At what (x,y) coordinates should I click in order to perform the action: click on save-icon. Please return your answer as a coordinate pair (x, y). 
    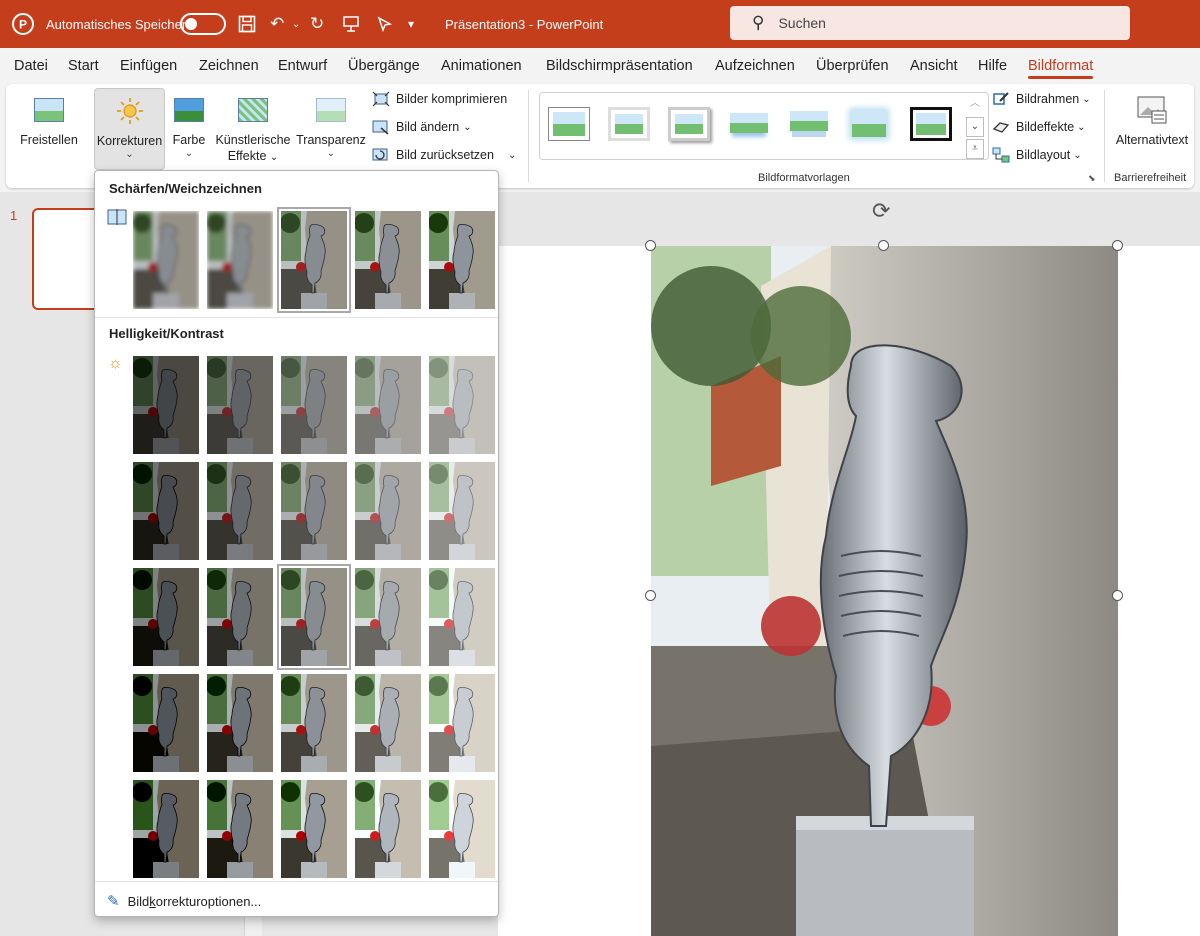
    Looking at the image, I should click on (247, 24).